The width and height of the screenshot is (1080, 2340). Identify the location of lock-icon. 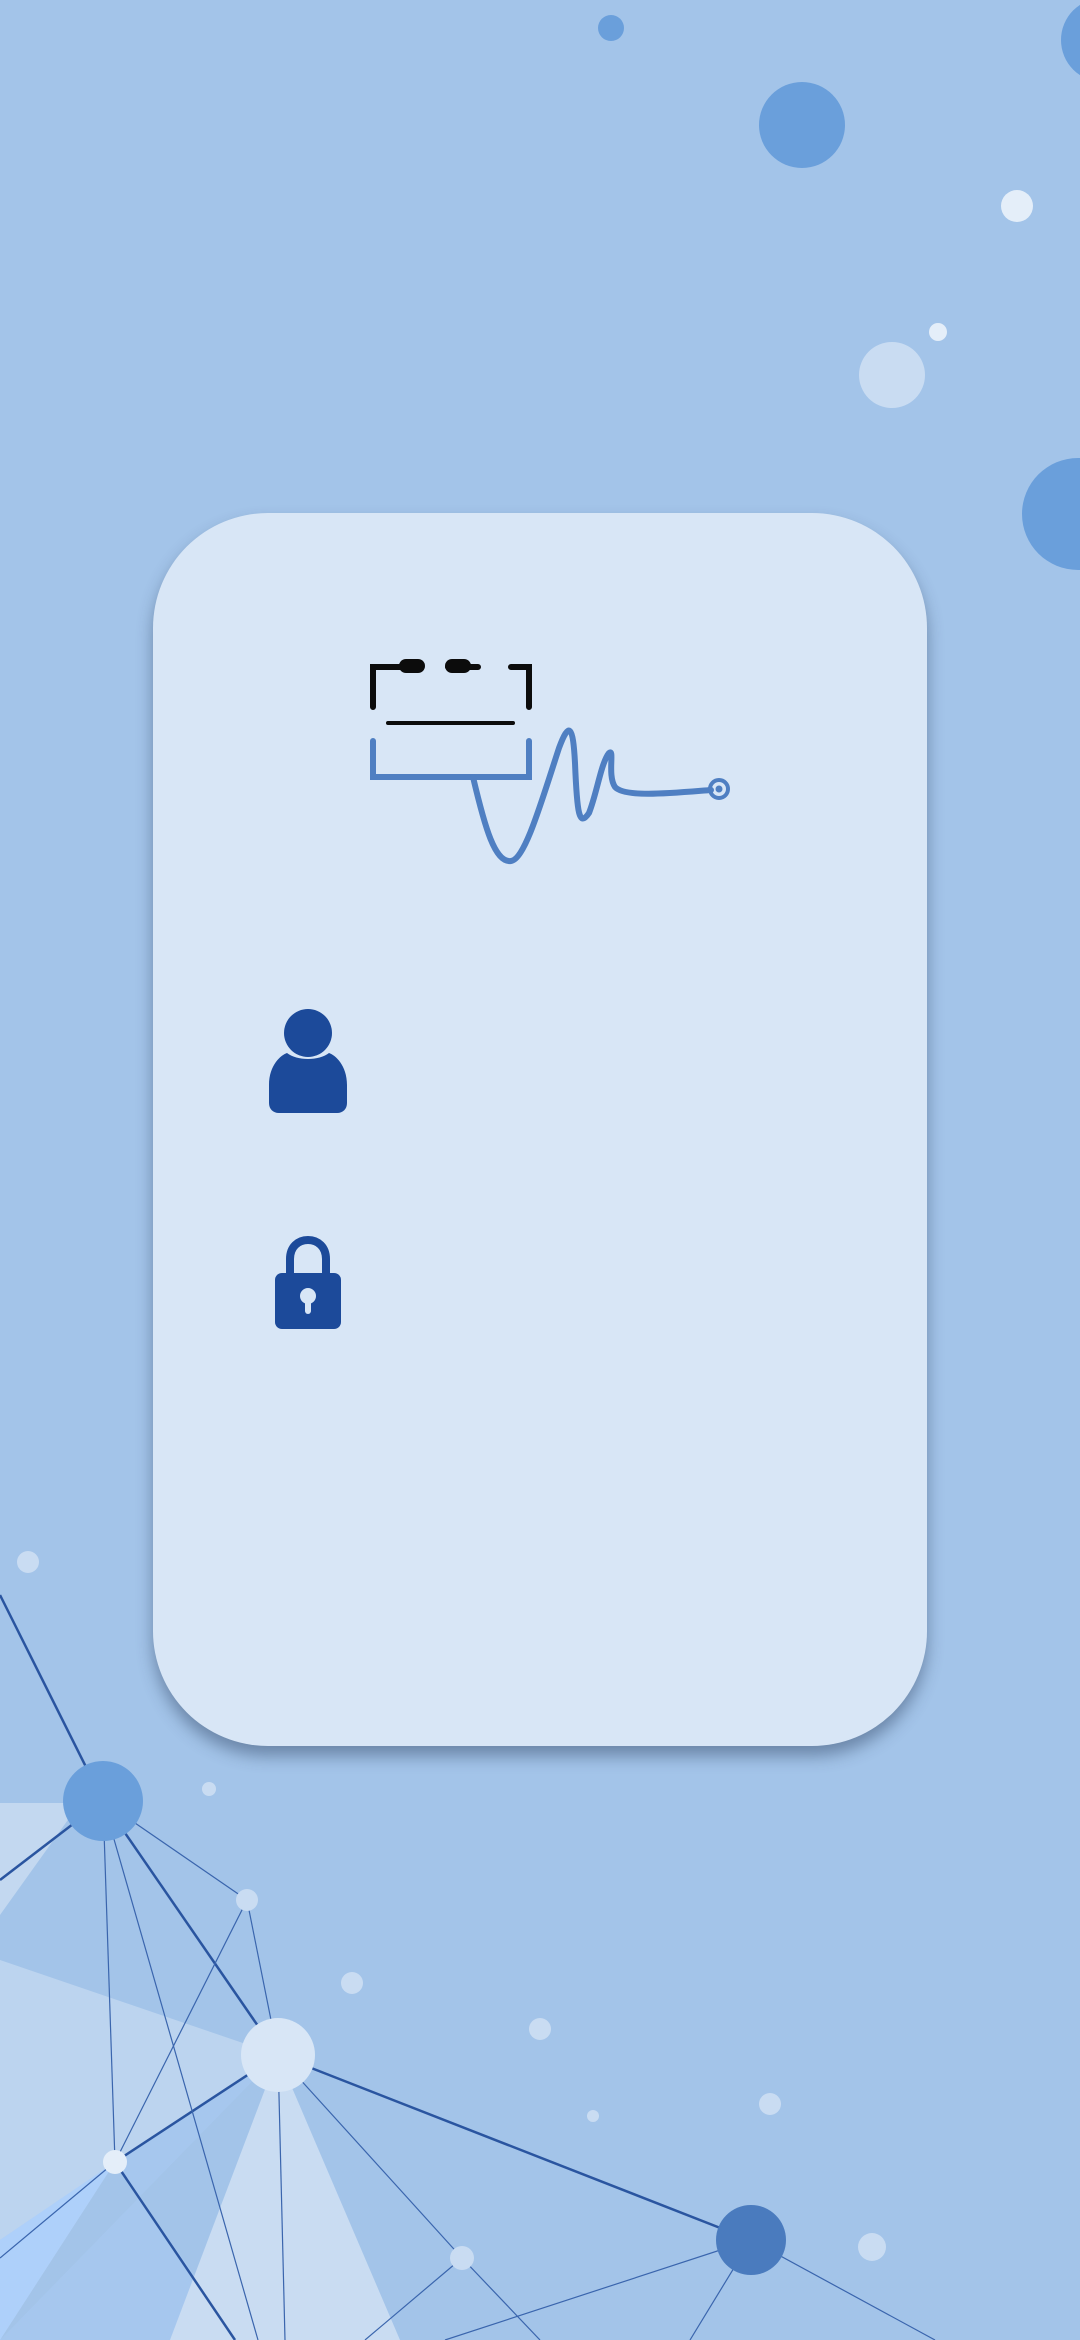
(308, 1288).